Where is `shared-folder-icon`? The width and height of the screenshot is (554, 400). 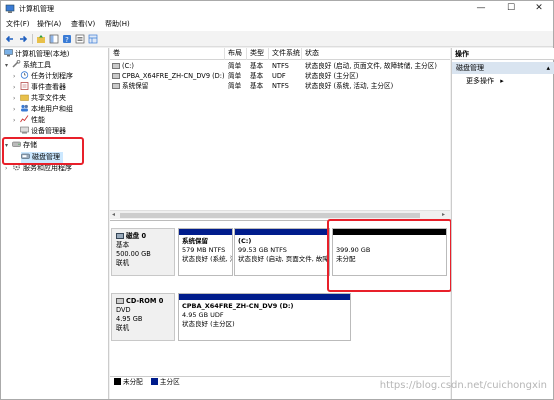
shared-folder-icon is located at coordinates (24, 97).